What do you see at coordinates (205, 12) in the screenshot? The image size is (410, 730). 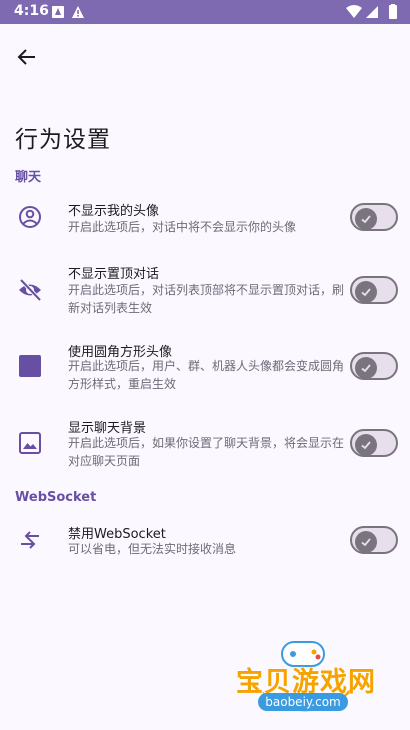 I see `status-bar: 4:16` at bounding box center [205, 12].